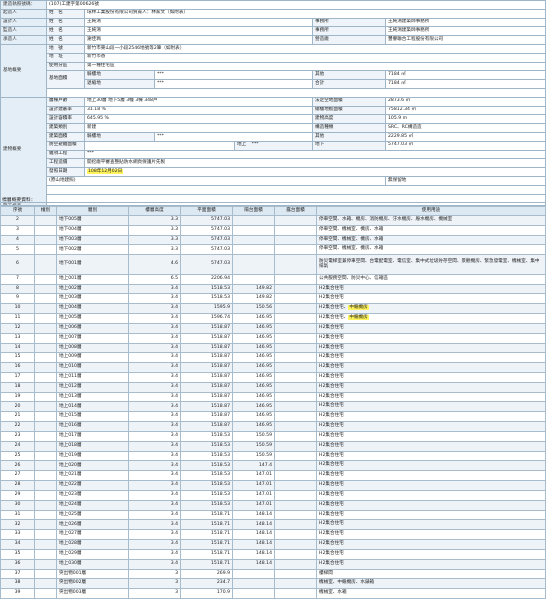 The image size is (546, 600). I want to click on table-row: 21 地上015層 3.4 1518.87 146.95 H2集合住宅, so click(273, 417).